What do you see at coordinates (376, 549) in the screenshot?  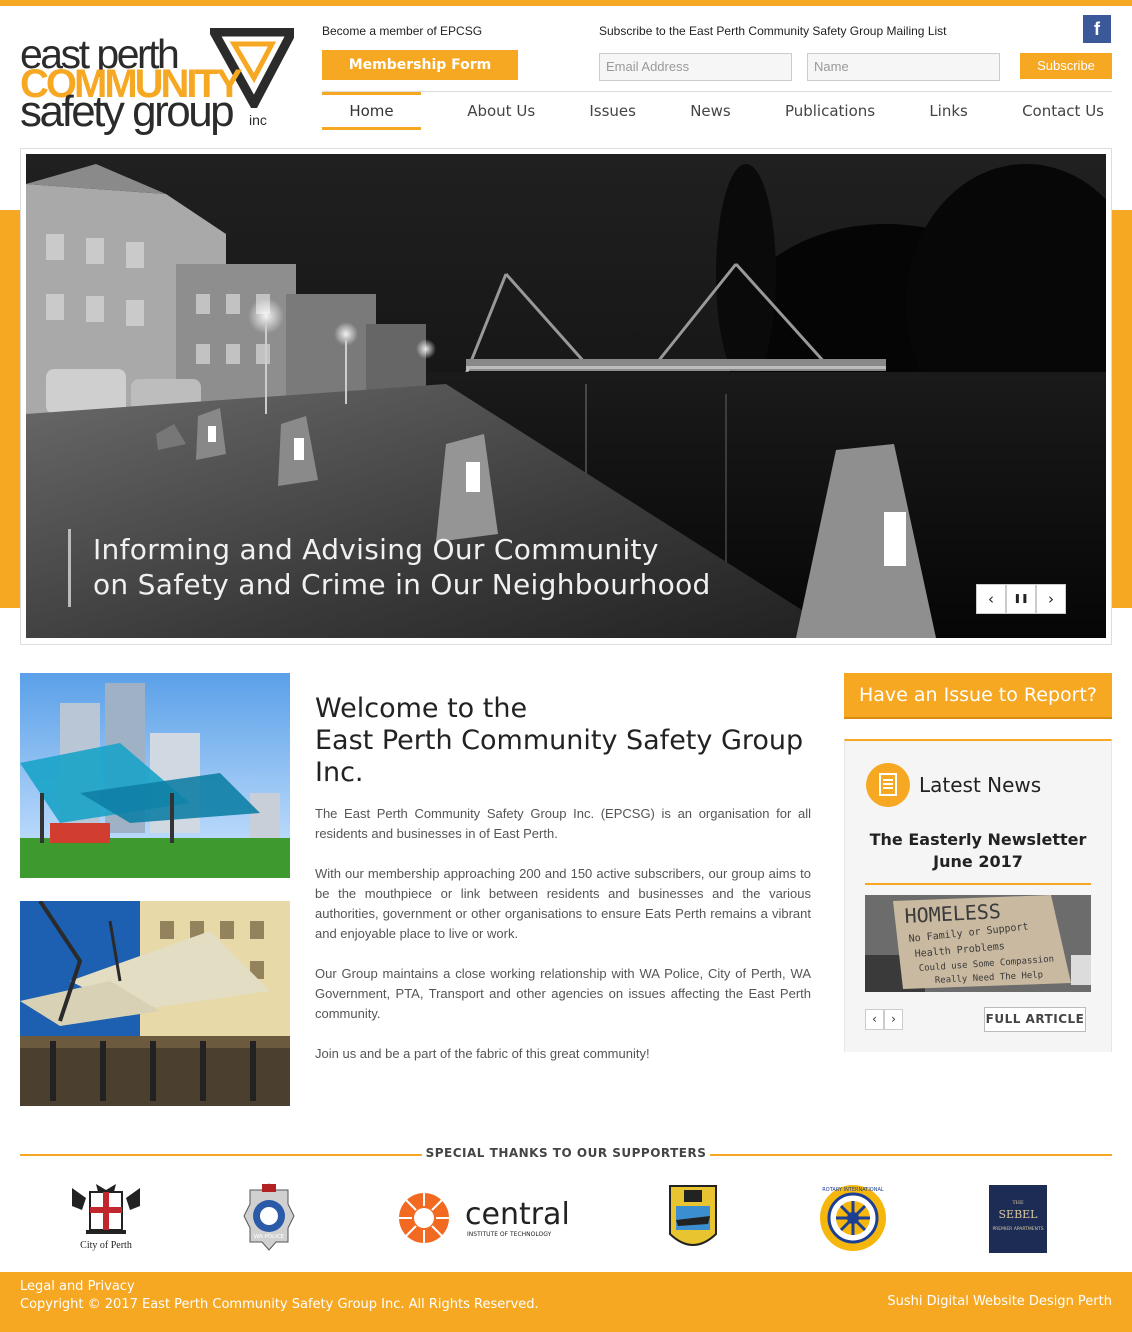 I see `hero-caption-line-1: Informing and Advising Our Community` at bounding box center [376, 549].